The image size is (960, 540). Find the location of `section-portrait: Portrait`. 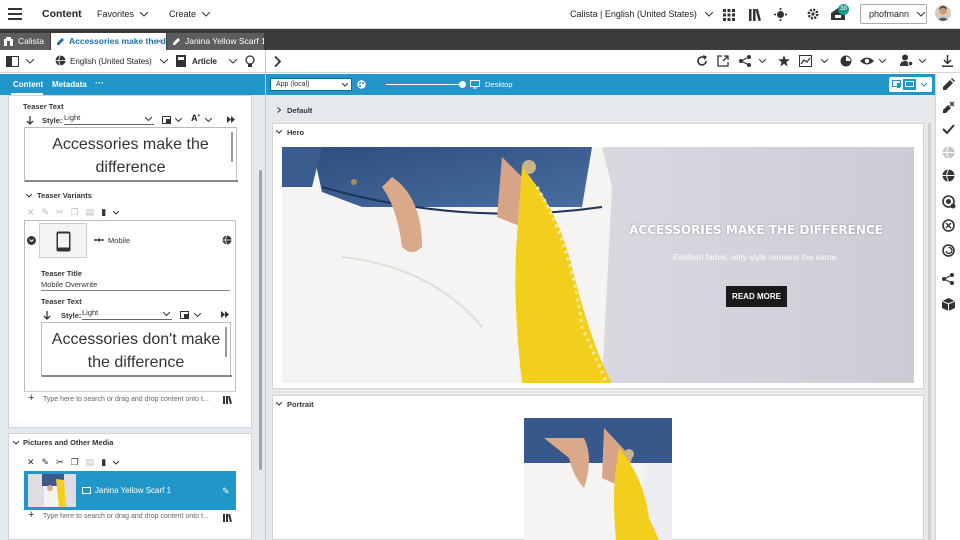

section-portrait: Portrait is located at coordinates (300, 404).